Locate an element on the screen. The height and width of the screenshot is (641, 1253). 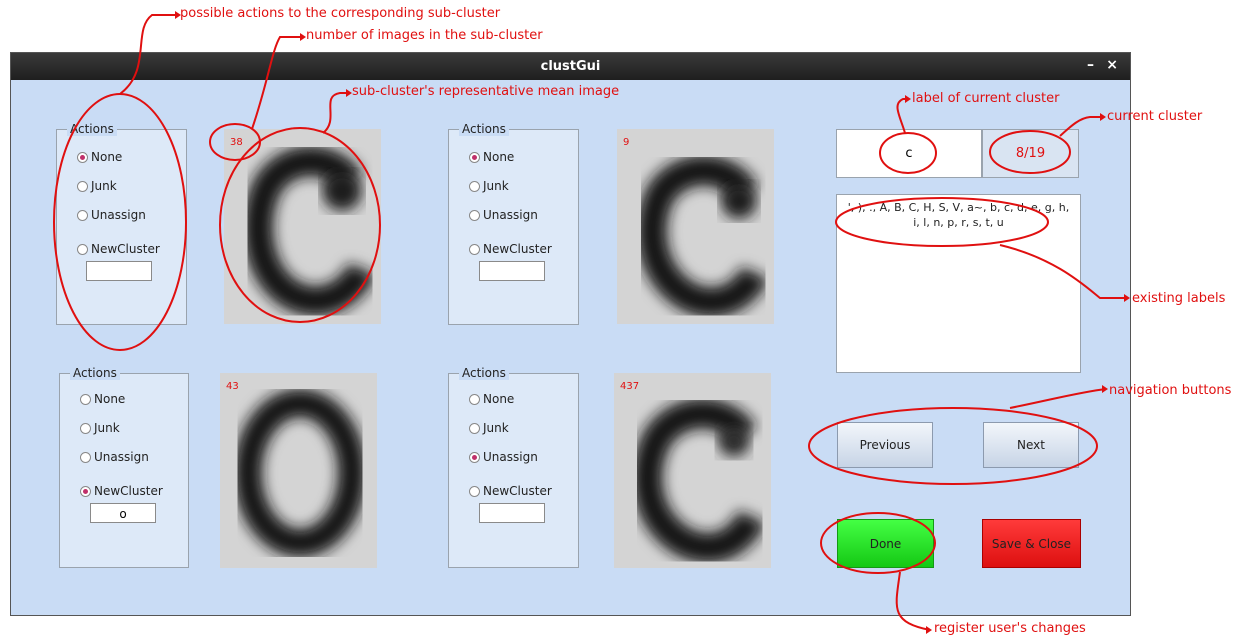
next-button: Next is located at coordinates (1031, 445).